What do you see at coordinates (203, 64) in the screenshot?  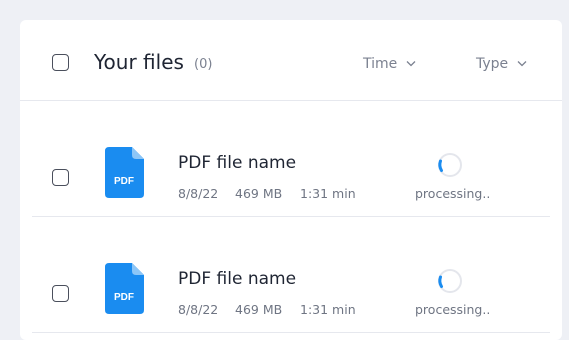 I see `file-count: (0)` at bounding box center [203, 64].